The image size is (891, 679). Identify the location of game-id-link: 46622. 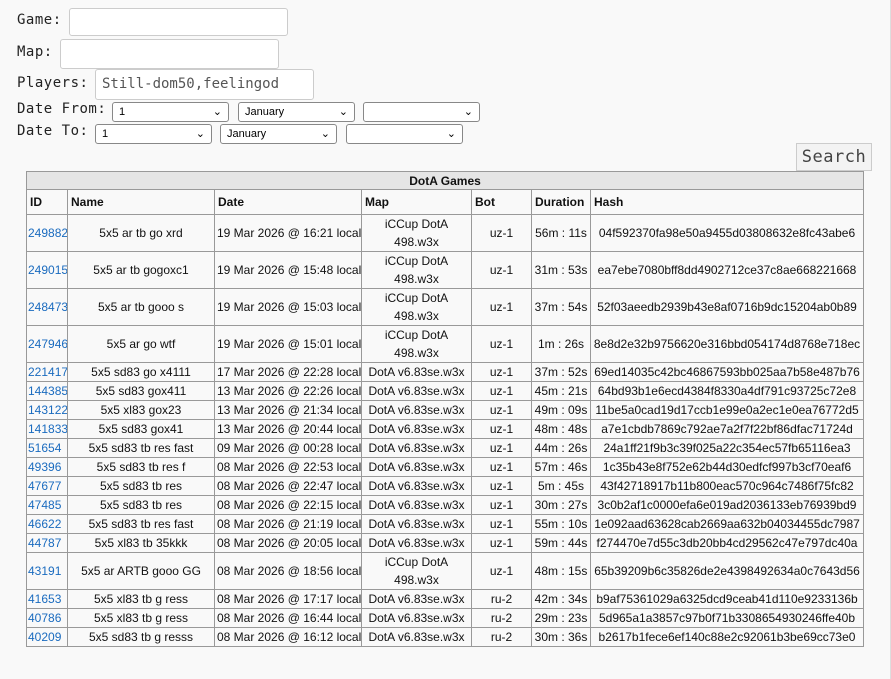
(47, 524).